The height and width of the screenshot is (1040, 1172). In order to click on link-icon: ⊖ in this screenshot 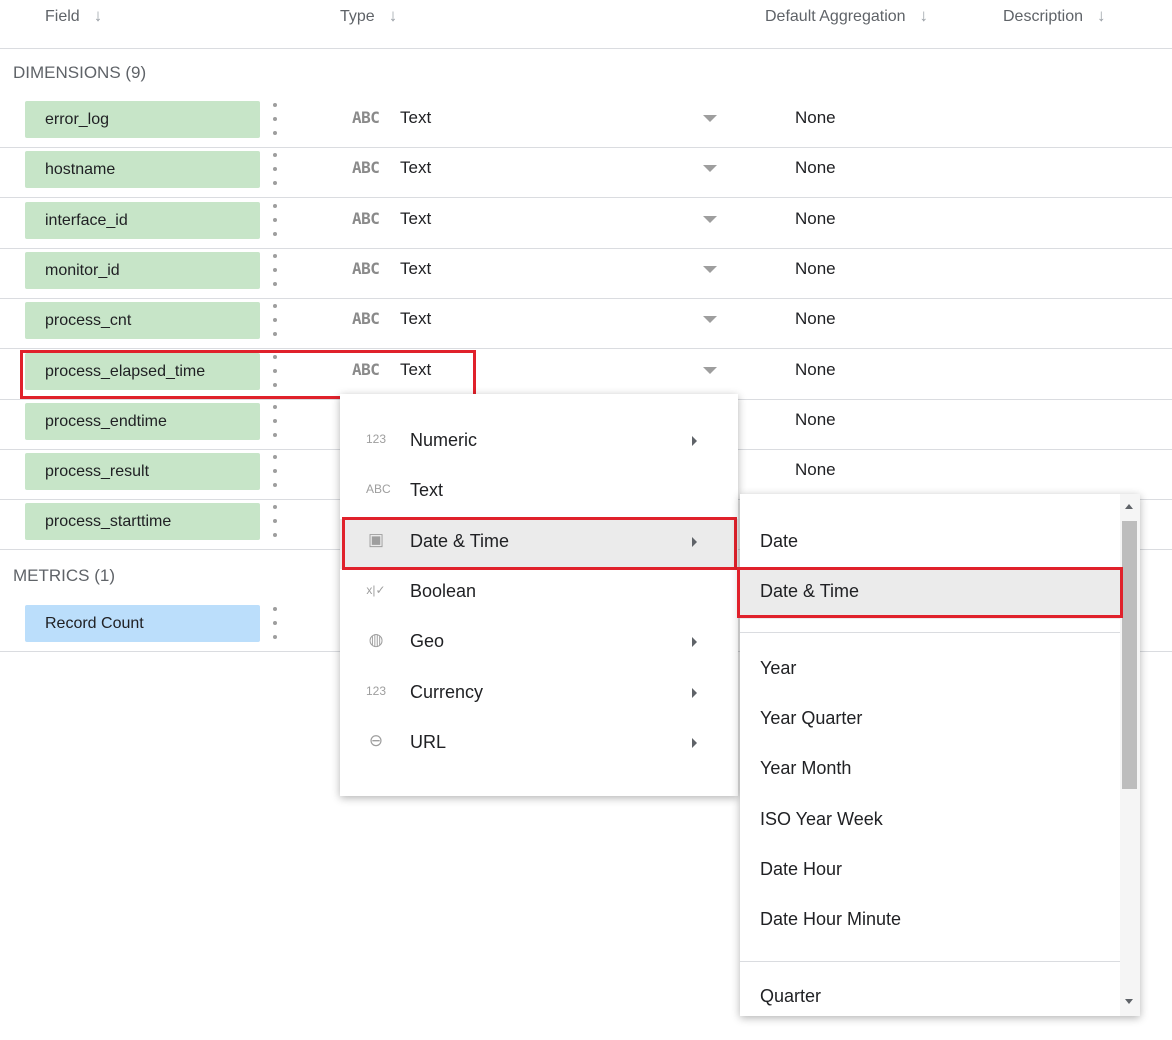, I will do `click(376, 740)`.